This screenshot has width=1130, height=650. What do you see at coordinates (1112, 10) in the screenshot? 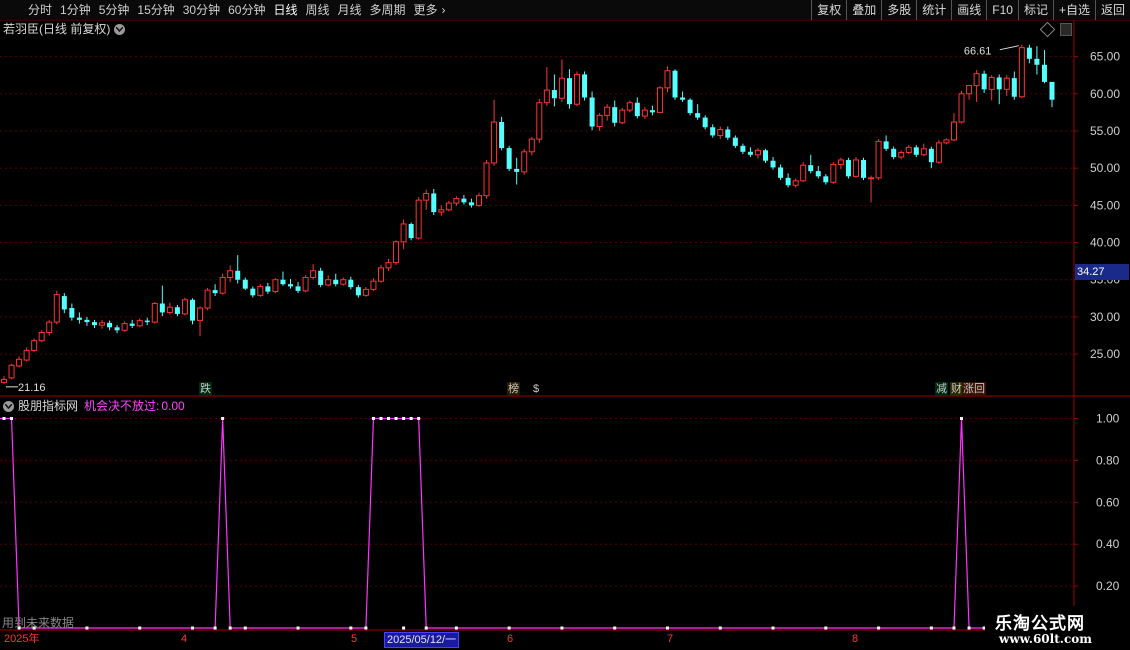
I see `toolbar-button: 返回` at bounding box center [1112, 10].